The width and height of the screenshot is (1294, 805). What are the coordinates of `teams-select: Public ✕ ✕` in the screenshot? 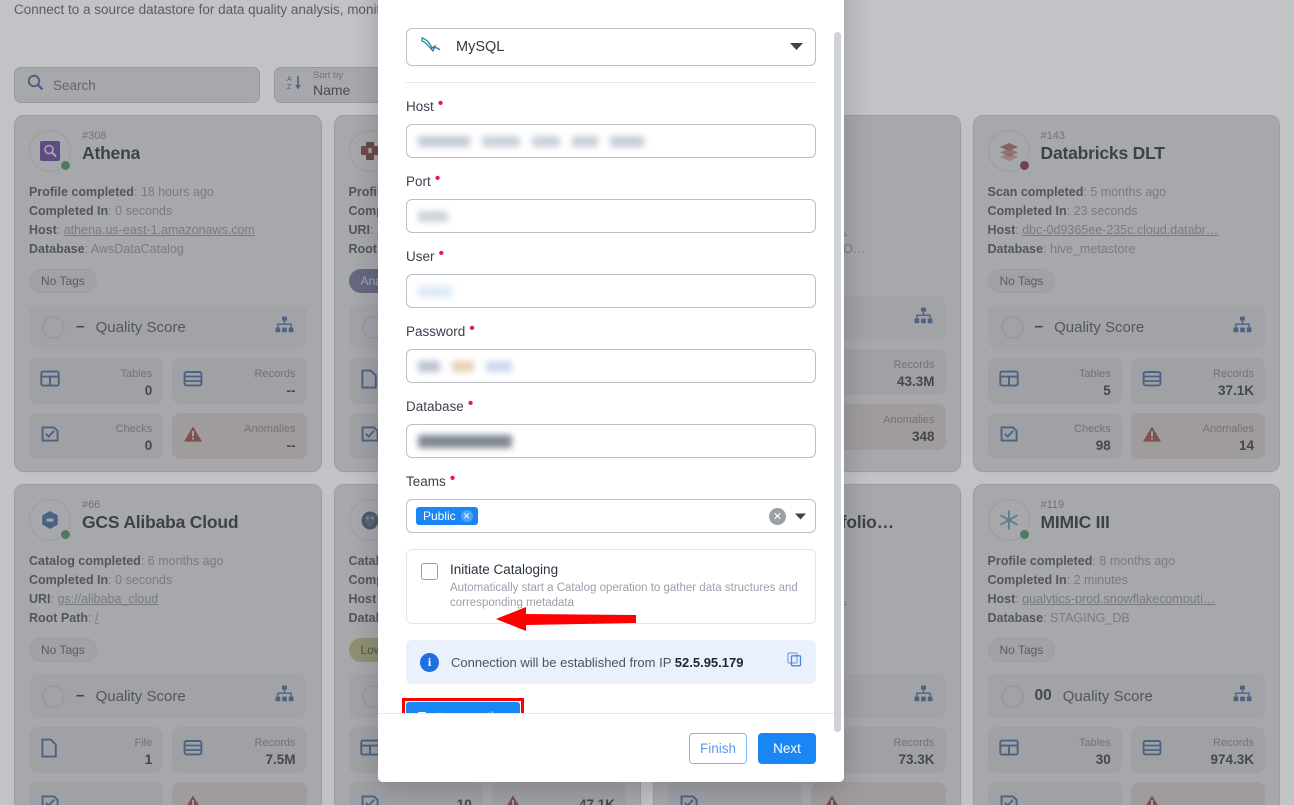 It's located at (611, 516).